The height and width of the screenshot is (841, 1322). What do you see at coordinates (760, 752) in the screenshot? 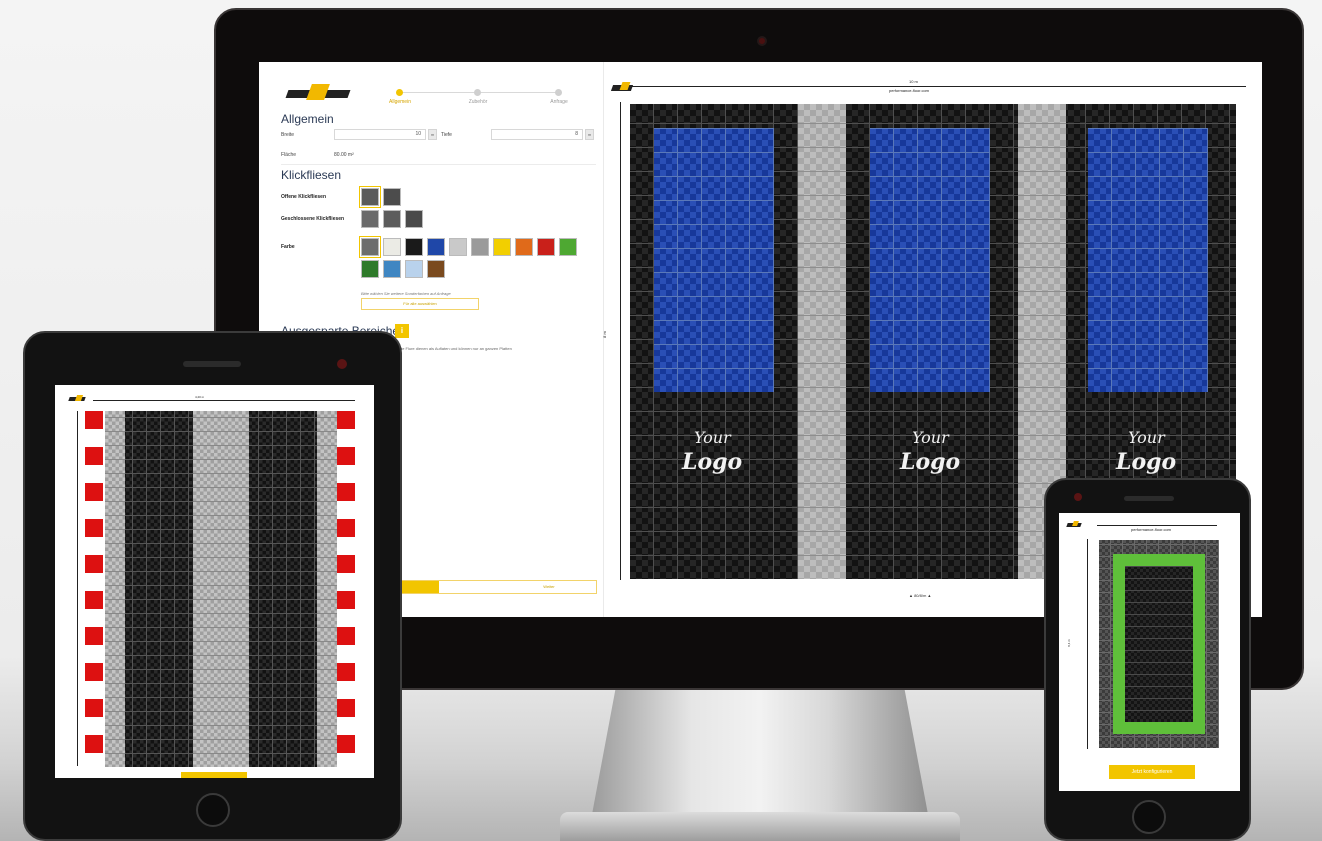
I see `monitor-stand` at bounding box center [760, 752].